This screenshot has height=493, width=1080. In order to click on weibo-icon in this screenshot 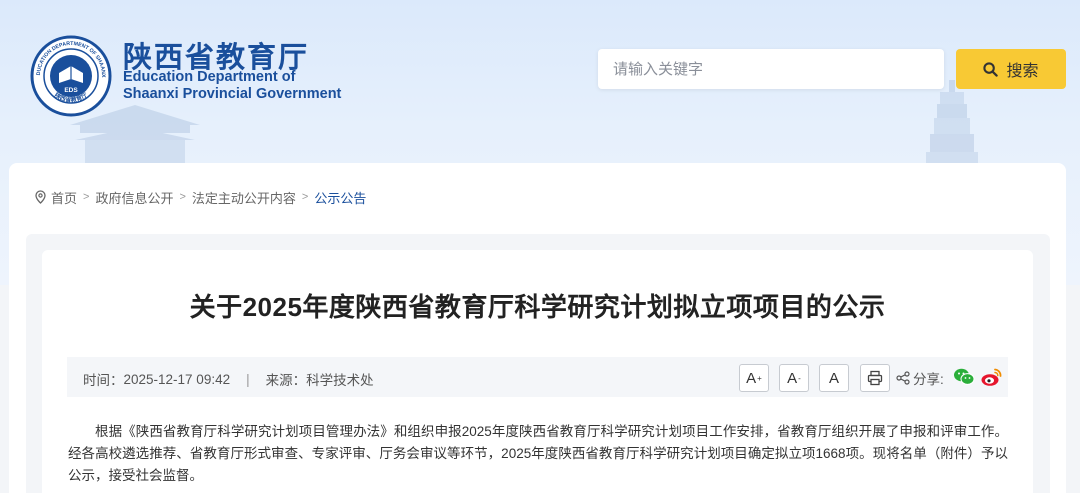, I will do `click(991, 377)`.